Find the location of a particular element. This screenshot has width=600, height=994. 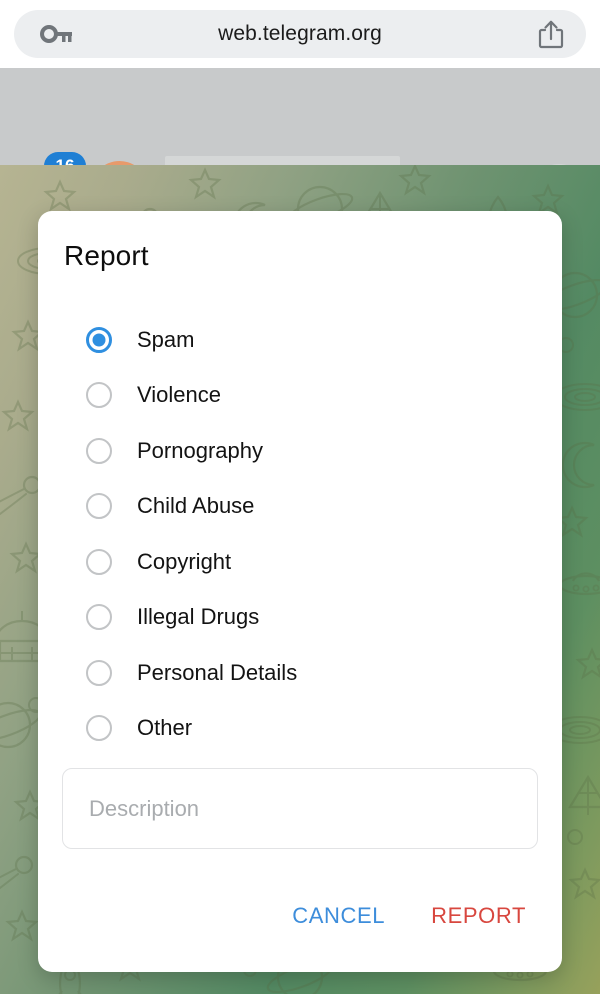

report-button: REPORT is located at coordinates (478, 916).